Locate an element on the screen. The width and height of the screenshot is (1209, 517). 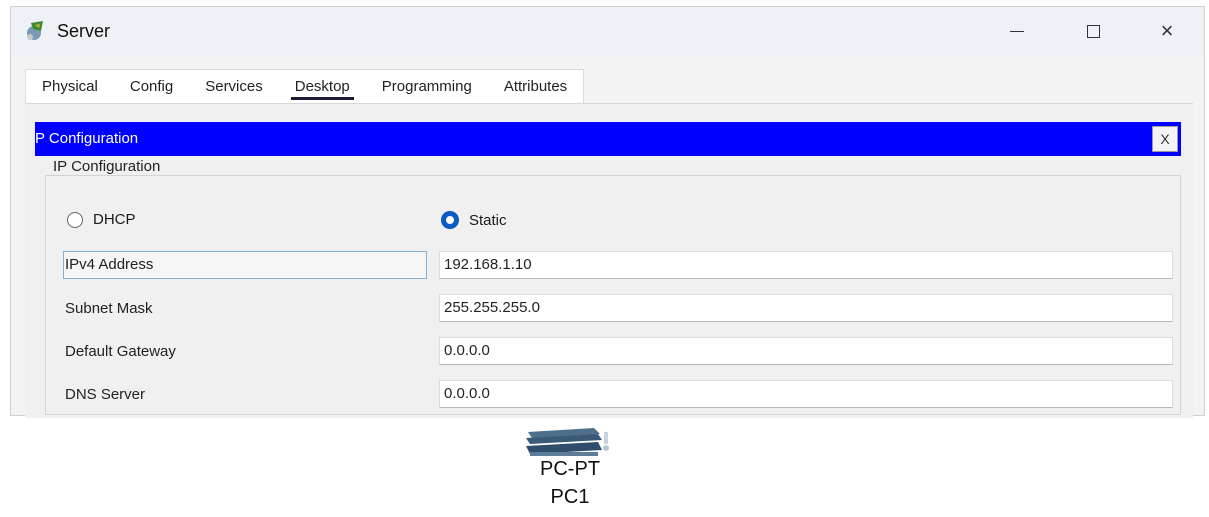
maximize-button is located at coordinates (1093, 31).